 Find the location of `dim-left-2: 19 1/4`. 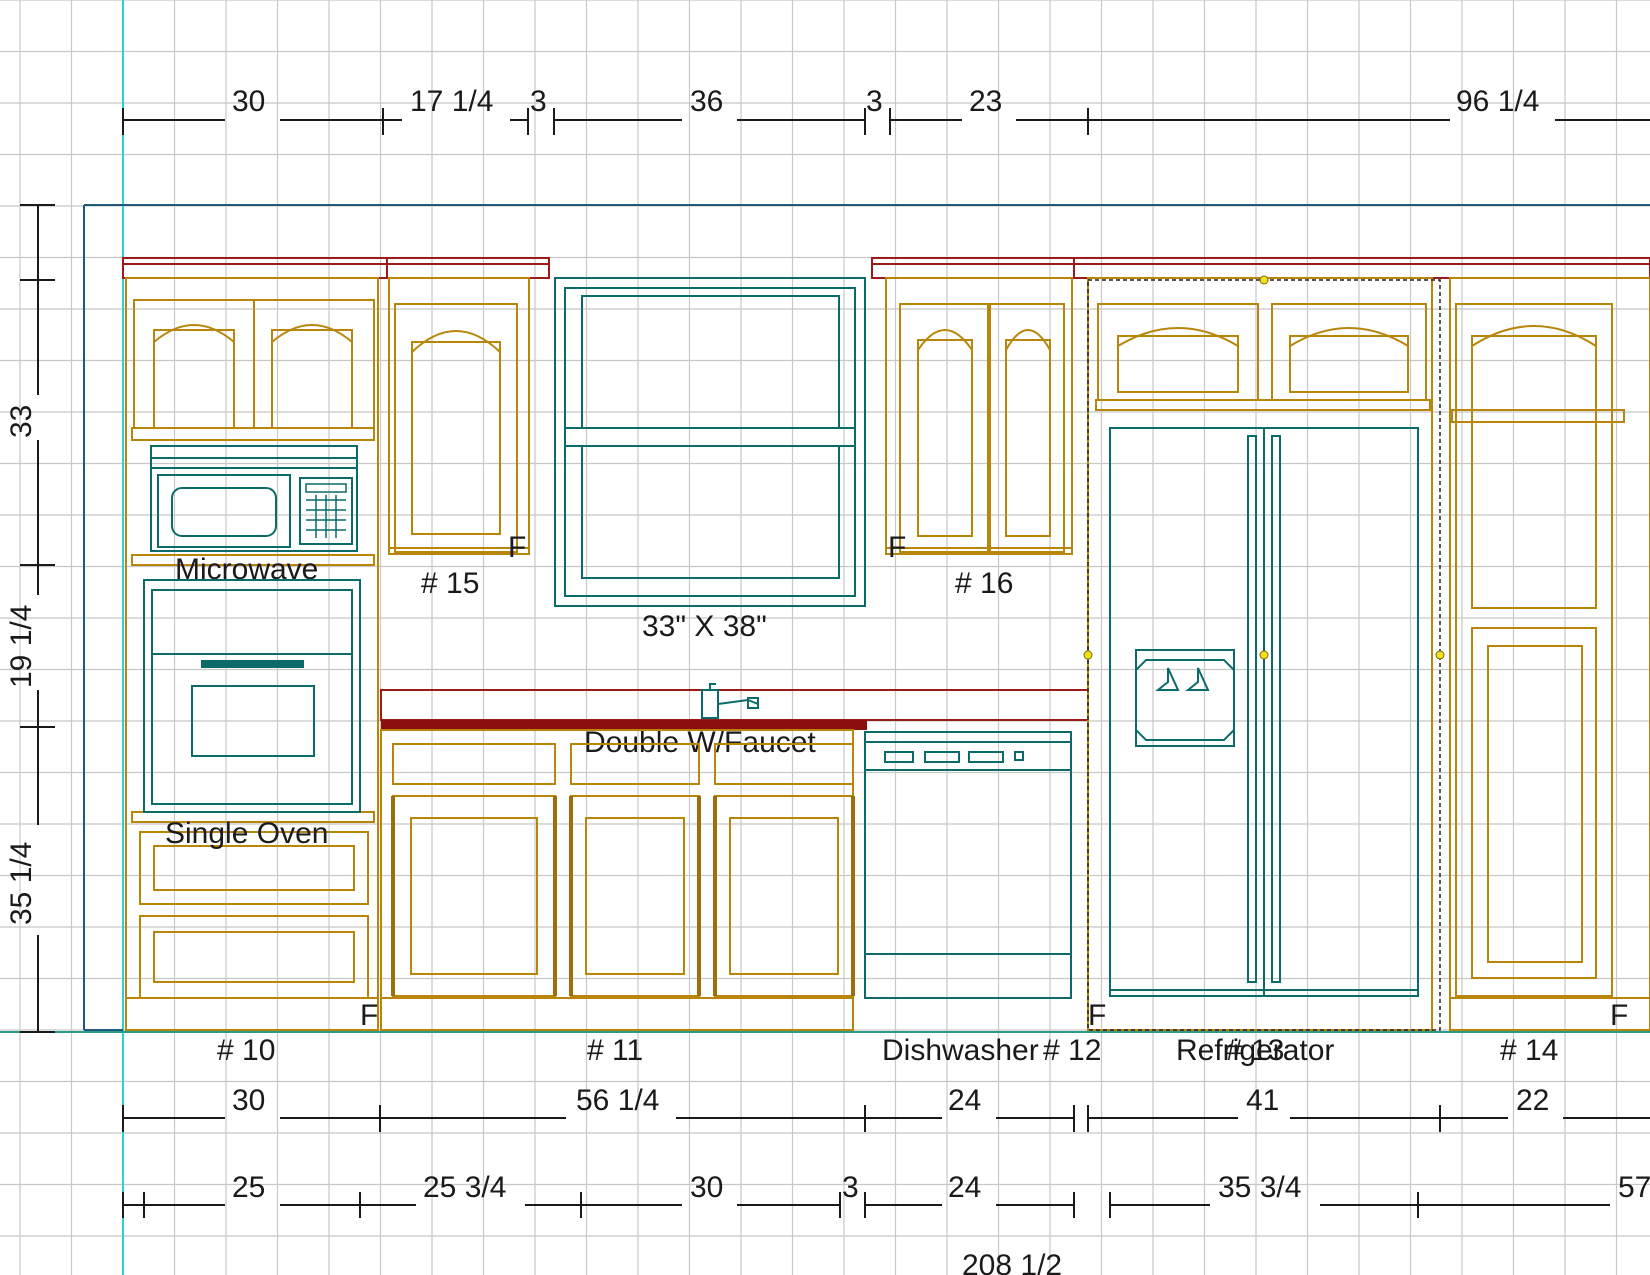

dim-left-2: 19 1/4 is located at coordinates (21, 646).